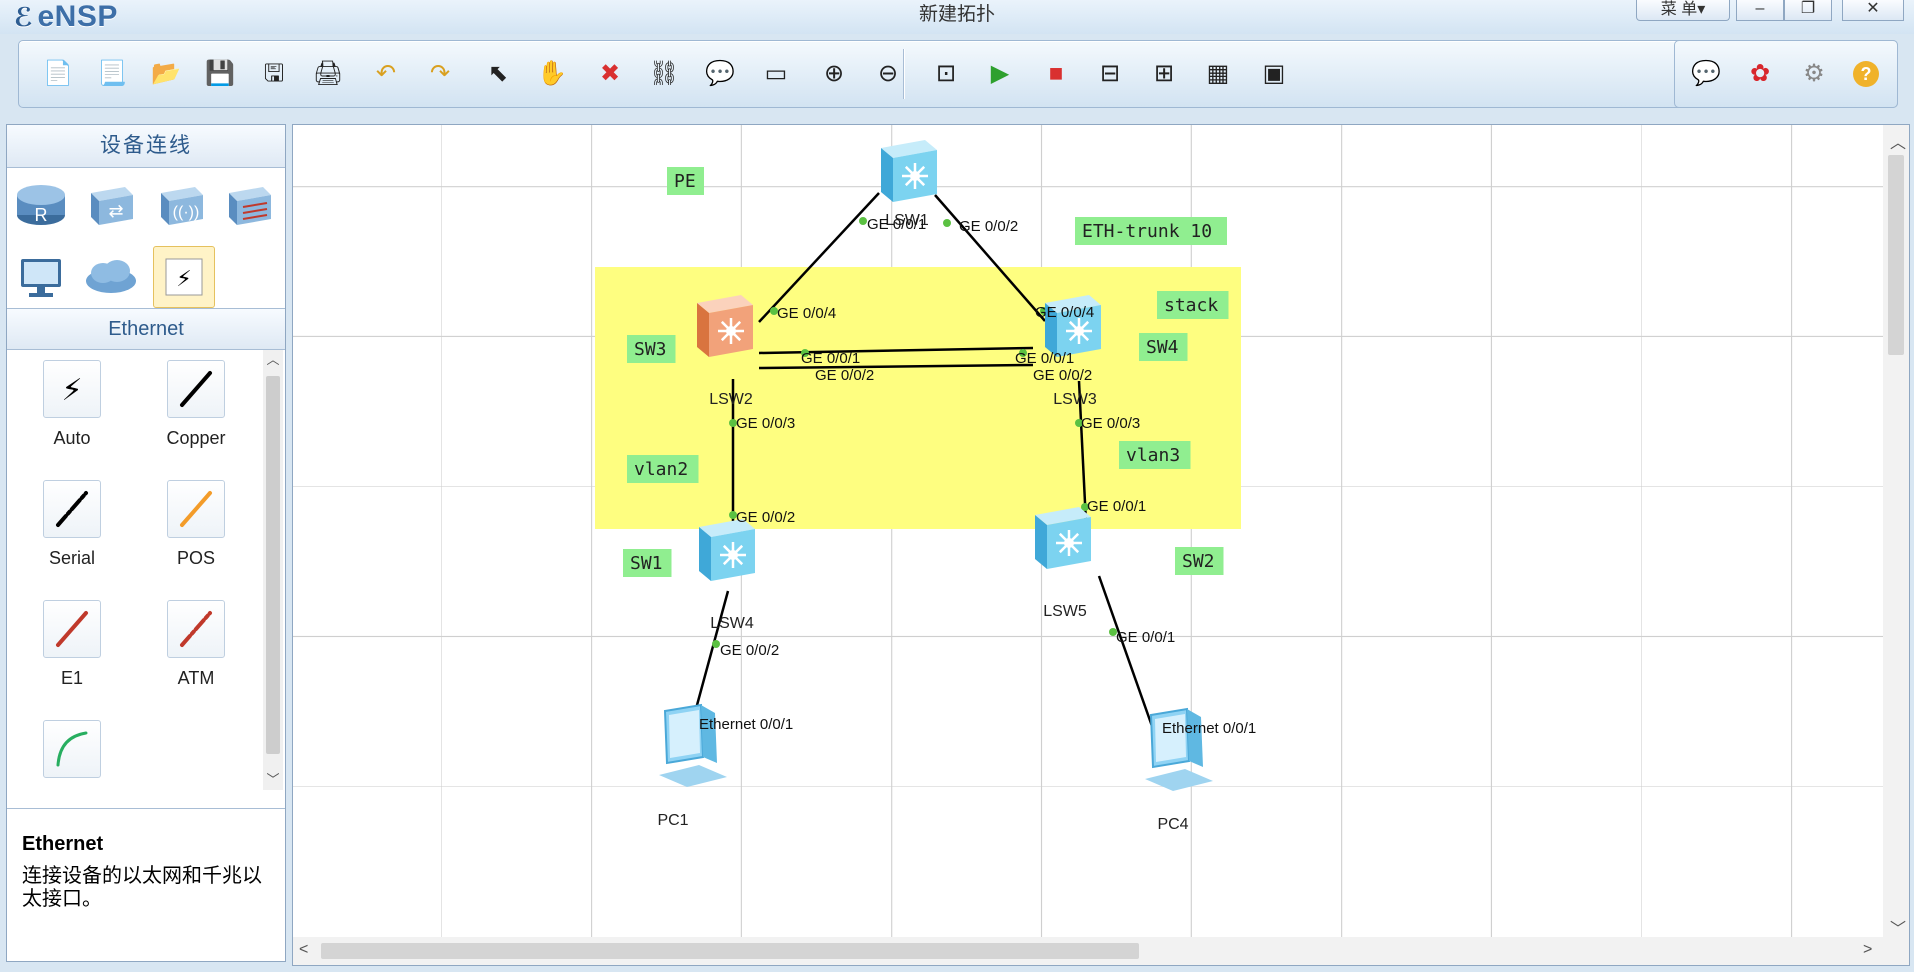  What do you see at coordinates (730, 951) in the screenshot?
I see `canvas-hscroll-thumb` at bounding box center [730, 951].